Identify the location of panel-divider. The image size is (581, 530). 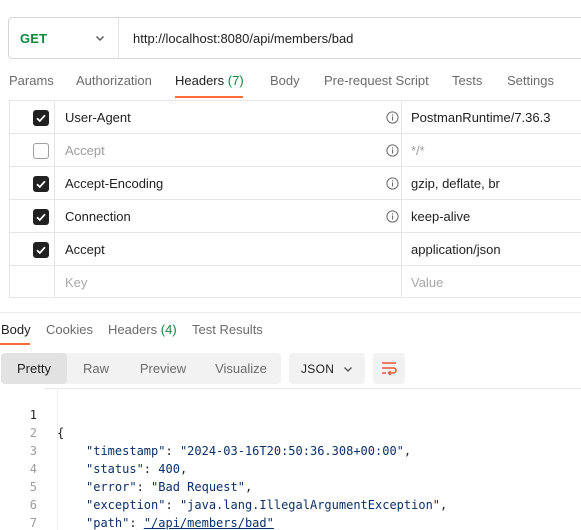
(290, 312).